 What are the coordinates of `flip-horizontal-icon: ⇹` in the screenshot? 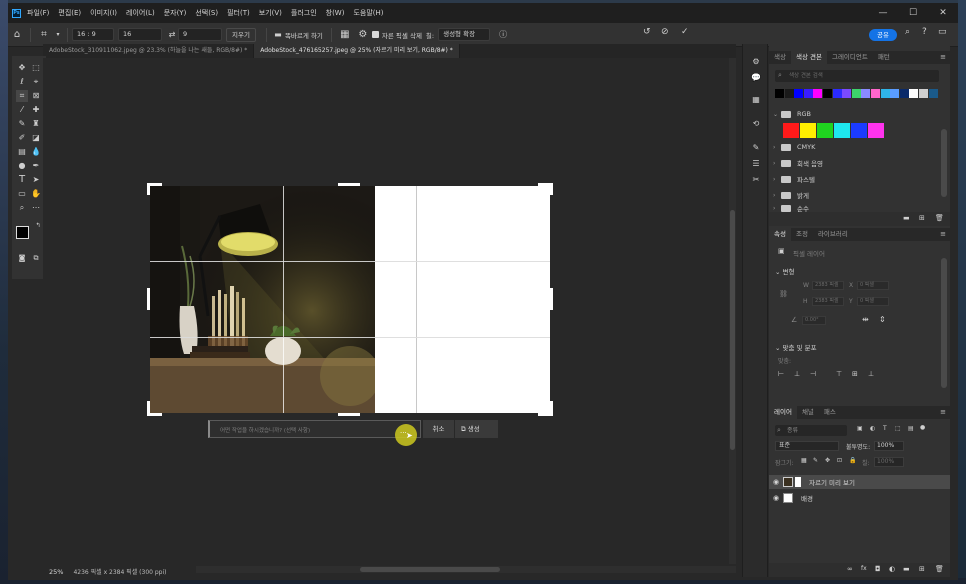 It's located at (865, 319).